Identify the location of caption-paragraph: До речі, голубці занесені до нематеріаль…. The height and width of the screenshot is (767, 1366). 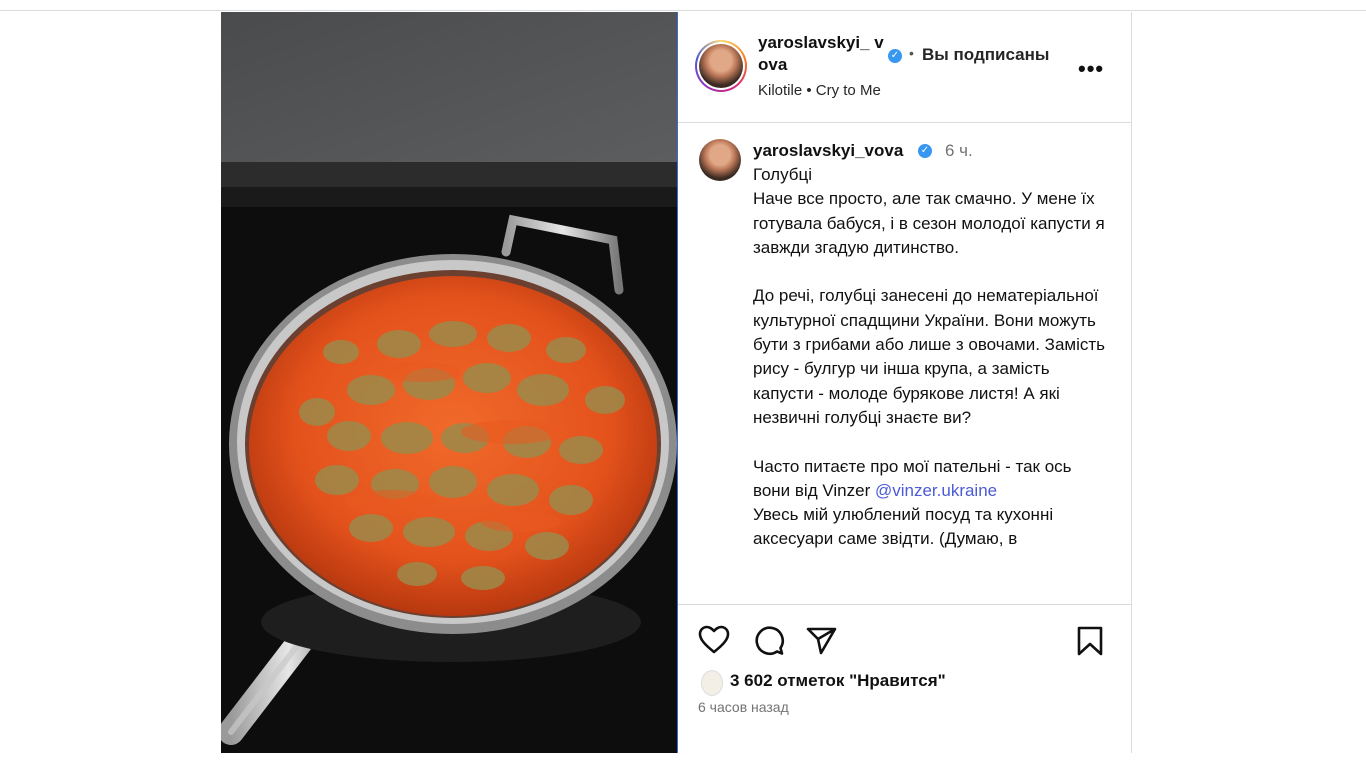
(929, 356).